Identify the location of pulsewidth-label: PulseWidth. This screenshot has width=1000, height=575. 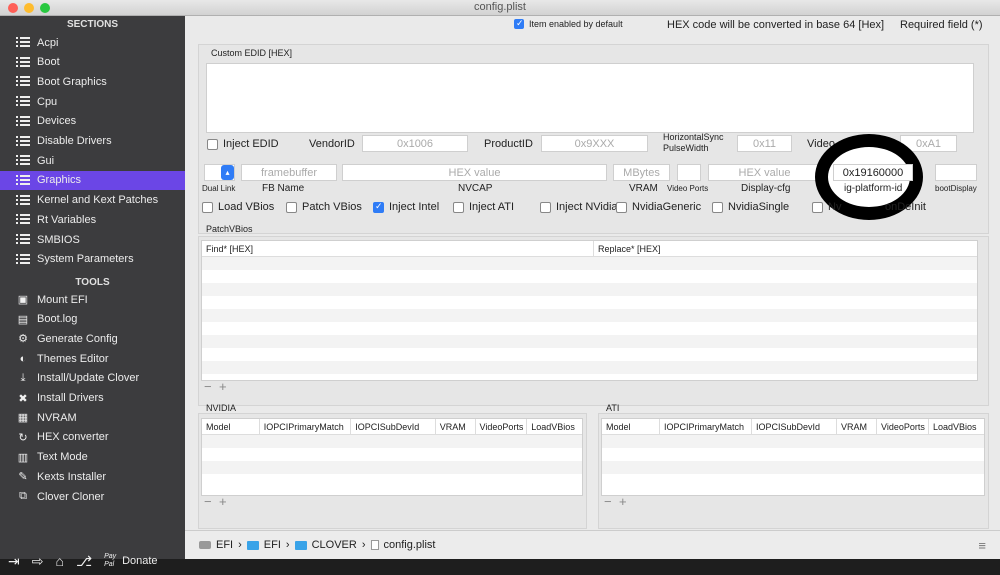
(686, 148).